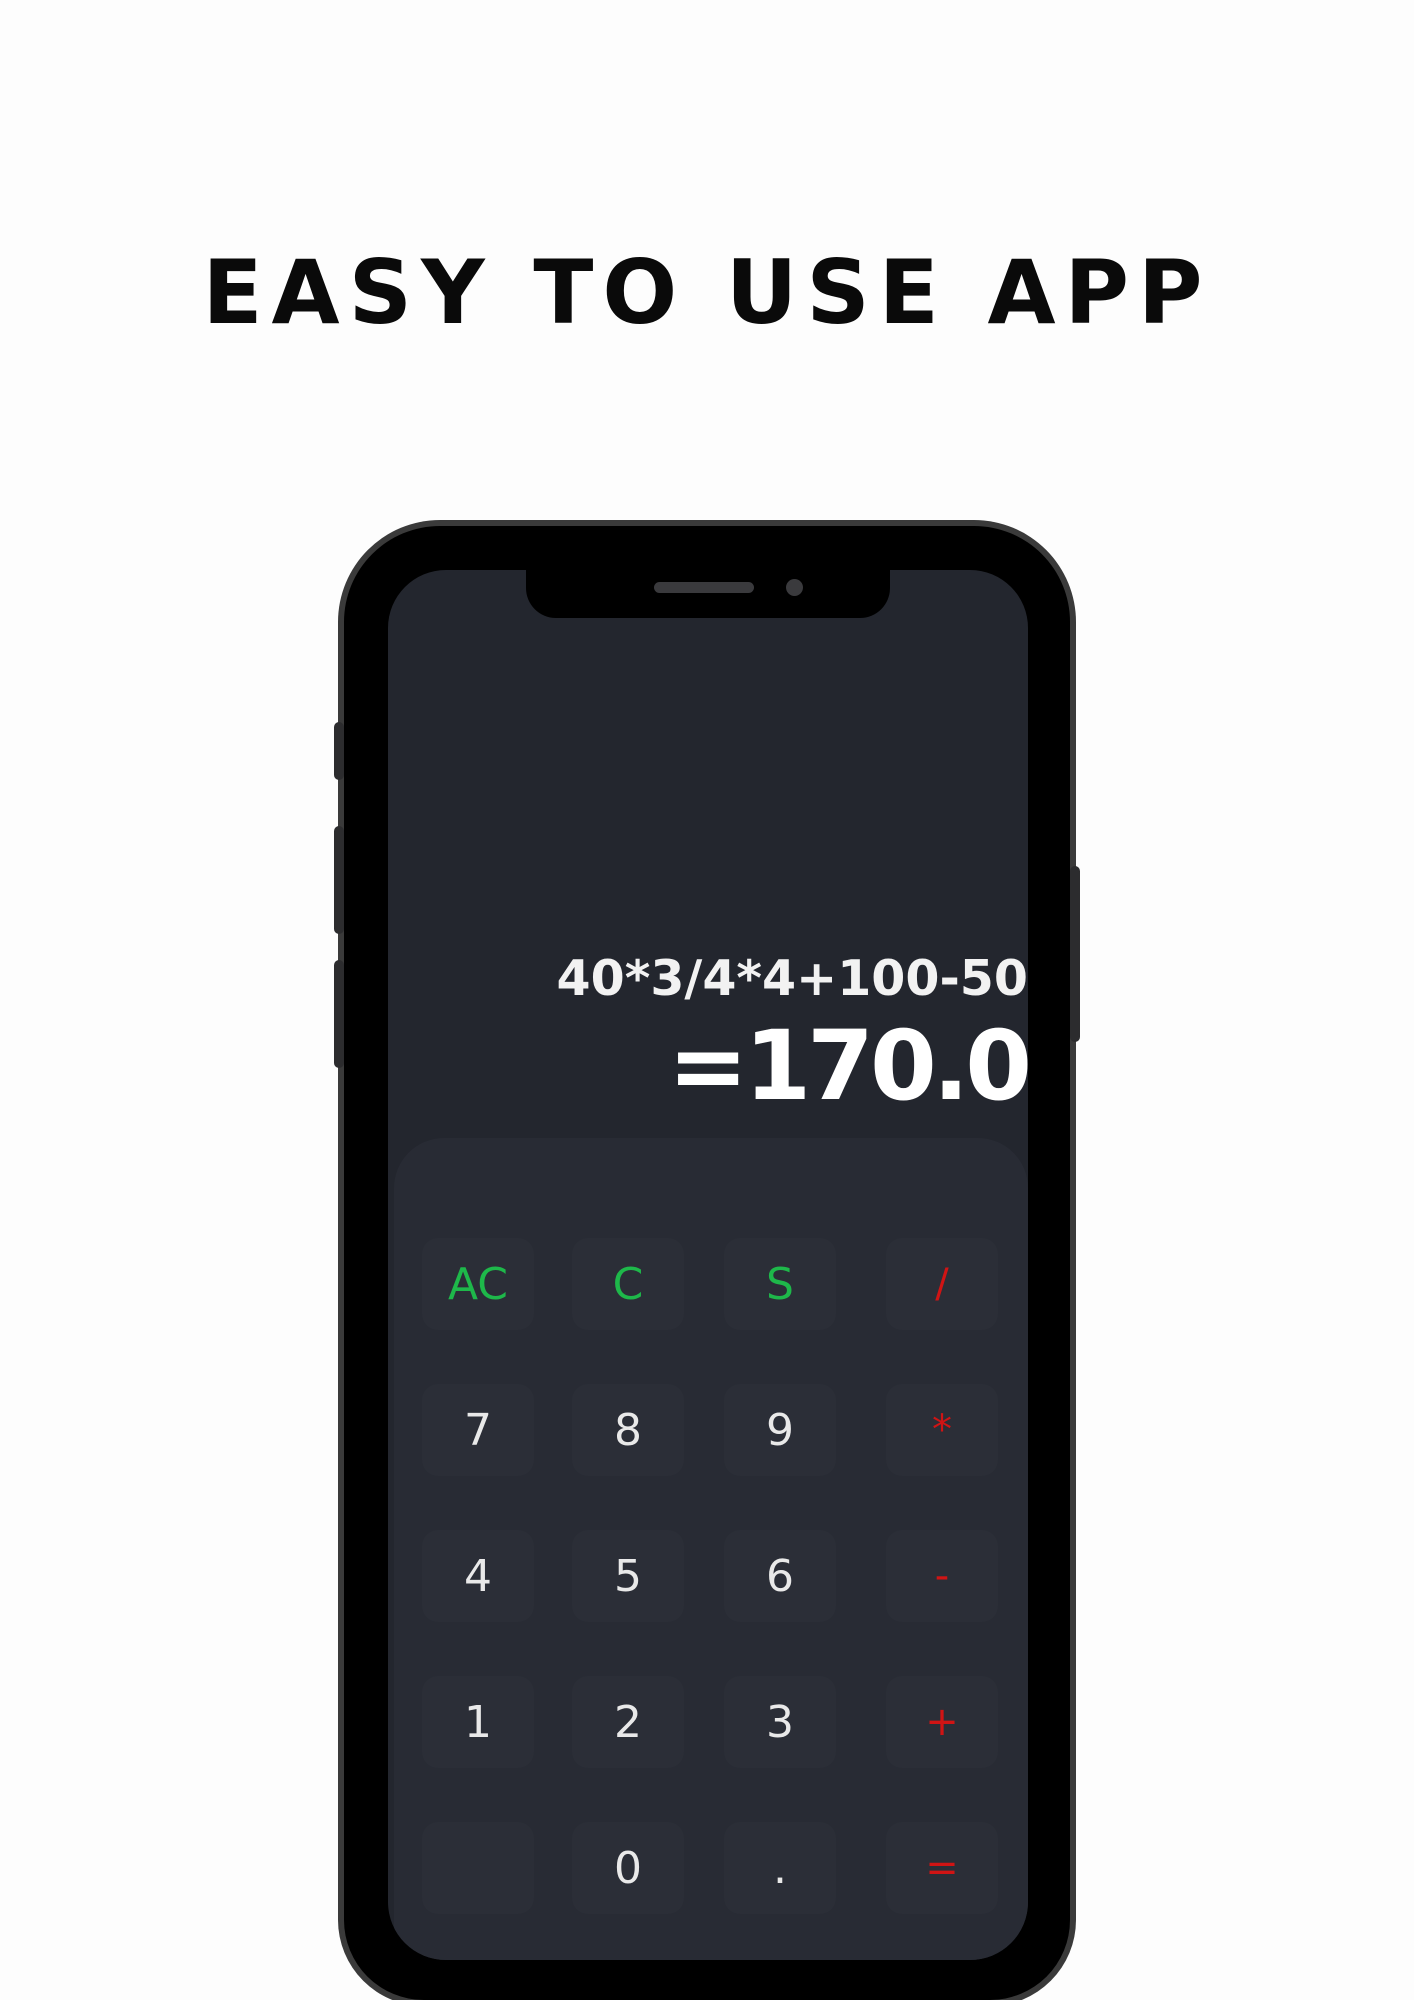  I want to click on key-1: 1, so click(478, 1722).